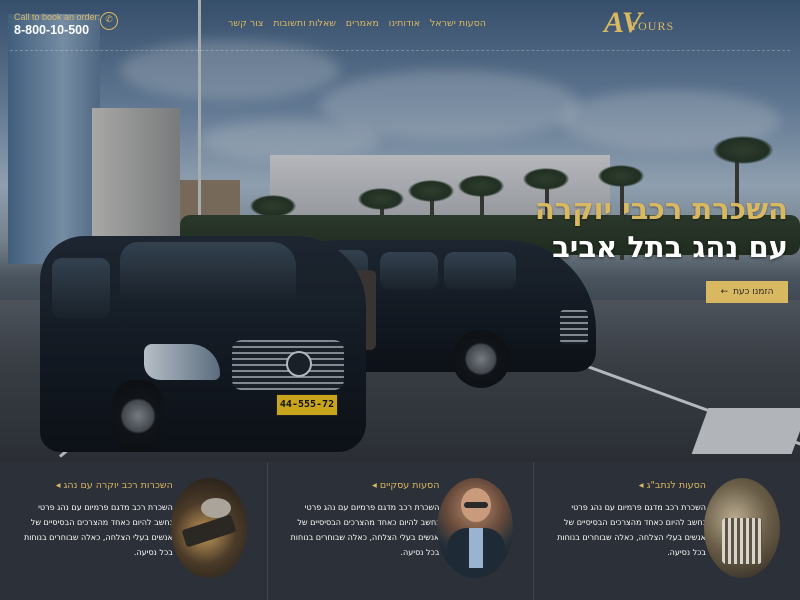  Describe the element at coordinates (475, 528) in the screenshot. I see `service-image-businessman` at that location.